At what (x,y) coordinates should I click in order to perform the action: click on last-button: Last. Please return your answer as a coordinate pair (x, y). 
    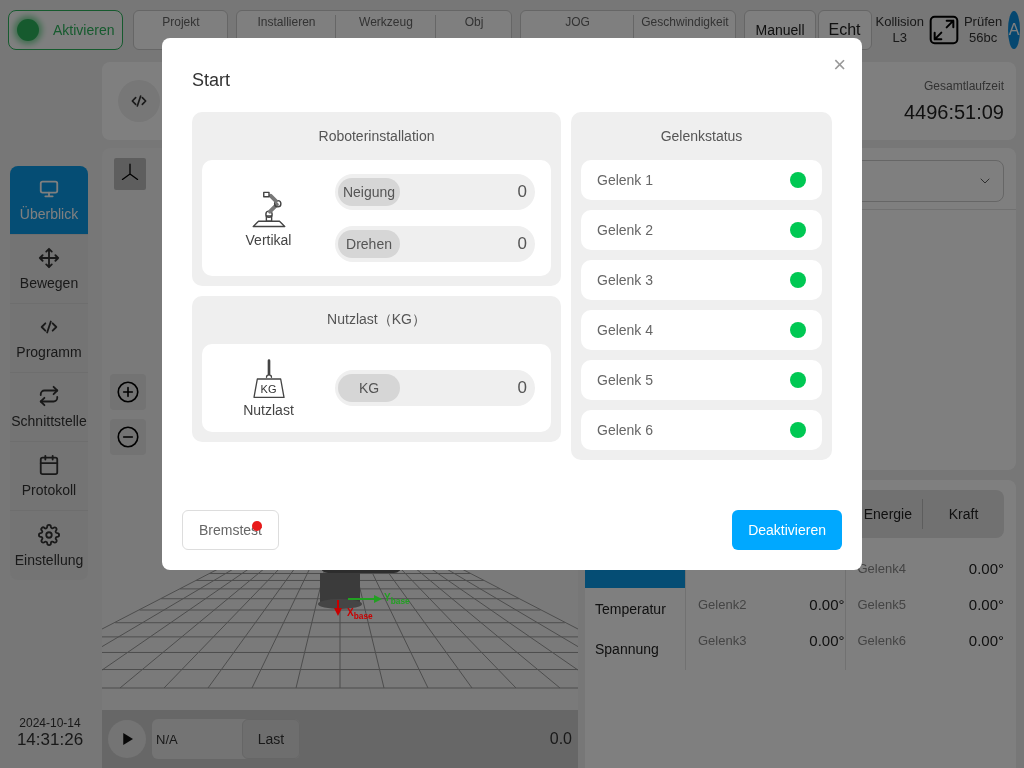
    Looking at the image, I should click on (271, 739).